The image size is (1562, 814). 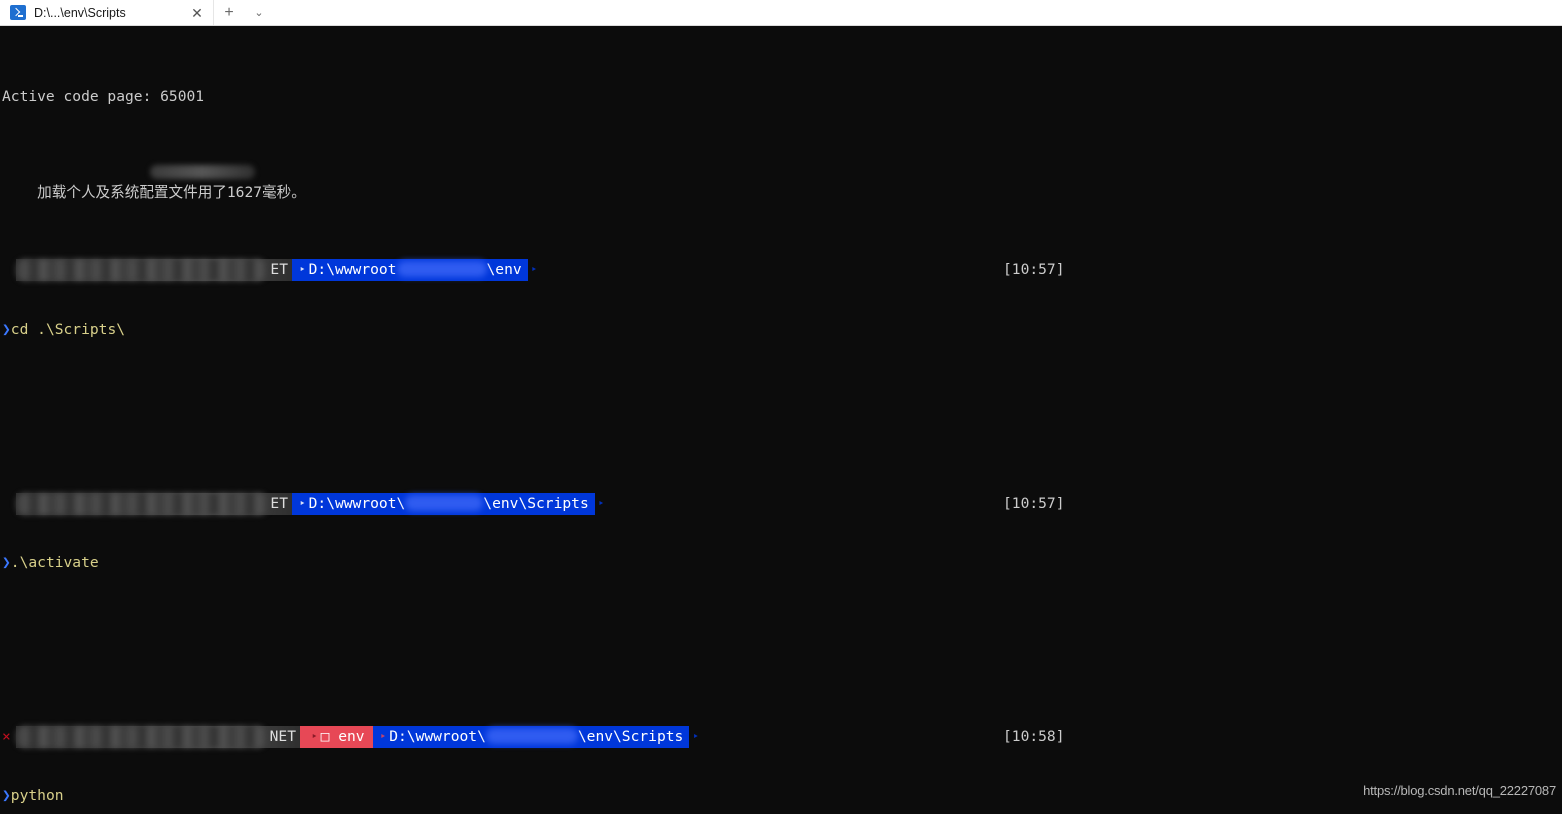 I want to click on watermark: https://blog.csdn.net/qq_22227087, so click(x=1459, y=790).